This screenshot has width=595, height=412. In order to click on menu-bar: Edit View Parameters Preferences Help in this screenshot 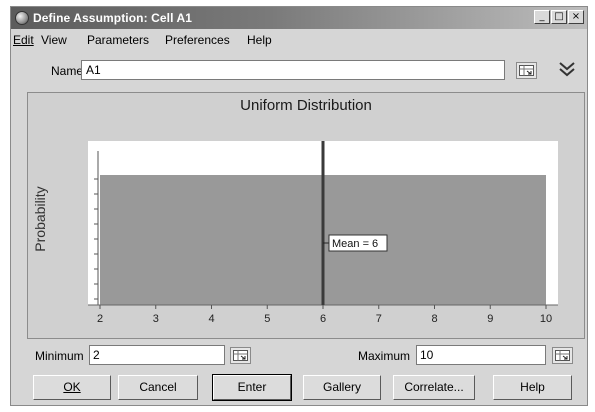, I will do `click(299, 40)`.